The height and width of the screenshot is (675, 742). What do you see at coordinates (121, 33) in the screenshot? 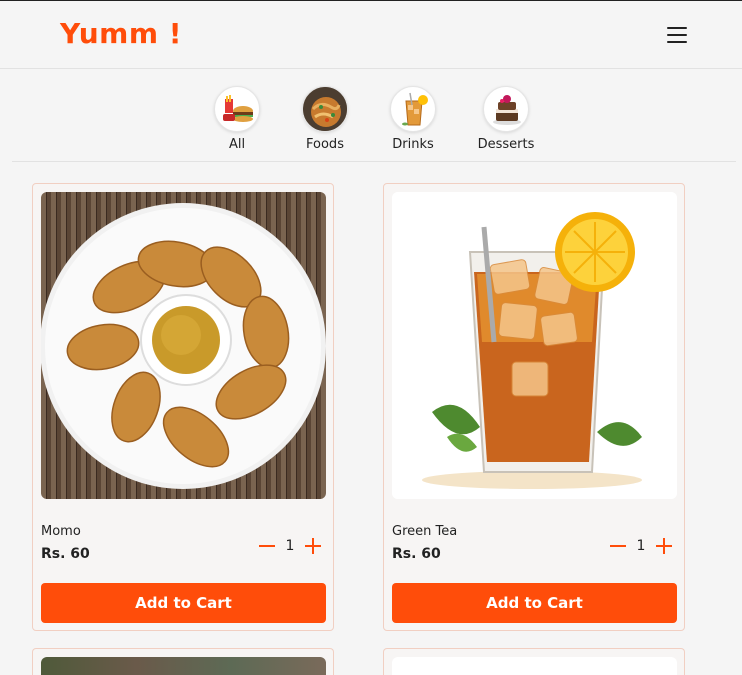
I see `brand-logo: Yumm !` at bounding box center [121, 33].